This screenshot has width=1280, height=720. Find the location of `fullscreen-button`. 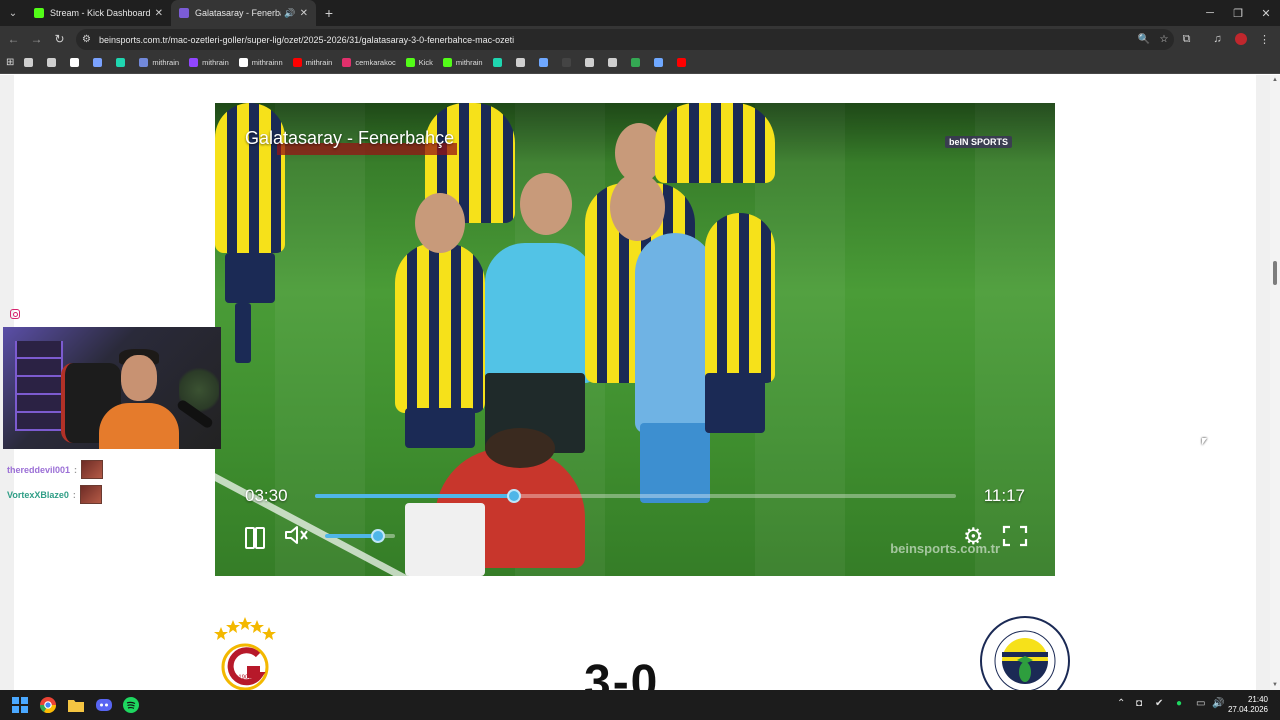

fullscreen-button is located at coordinates (1015, 536).